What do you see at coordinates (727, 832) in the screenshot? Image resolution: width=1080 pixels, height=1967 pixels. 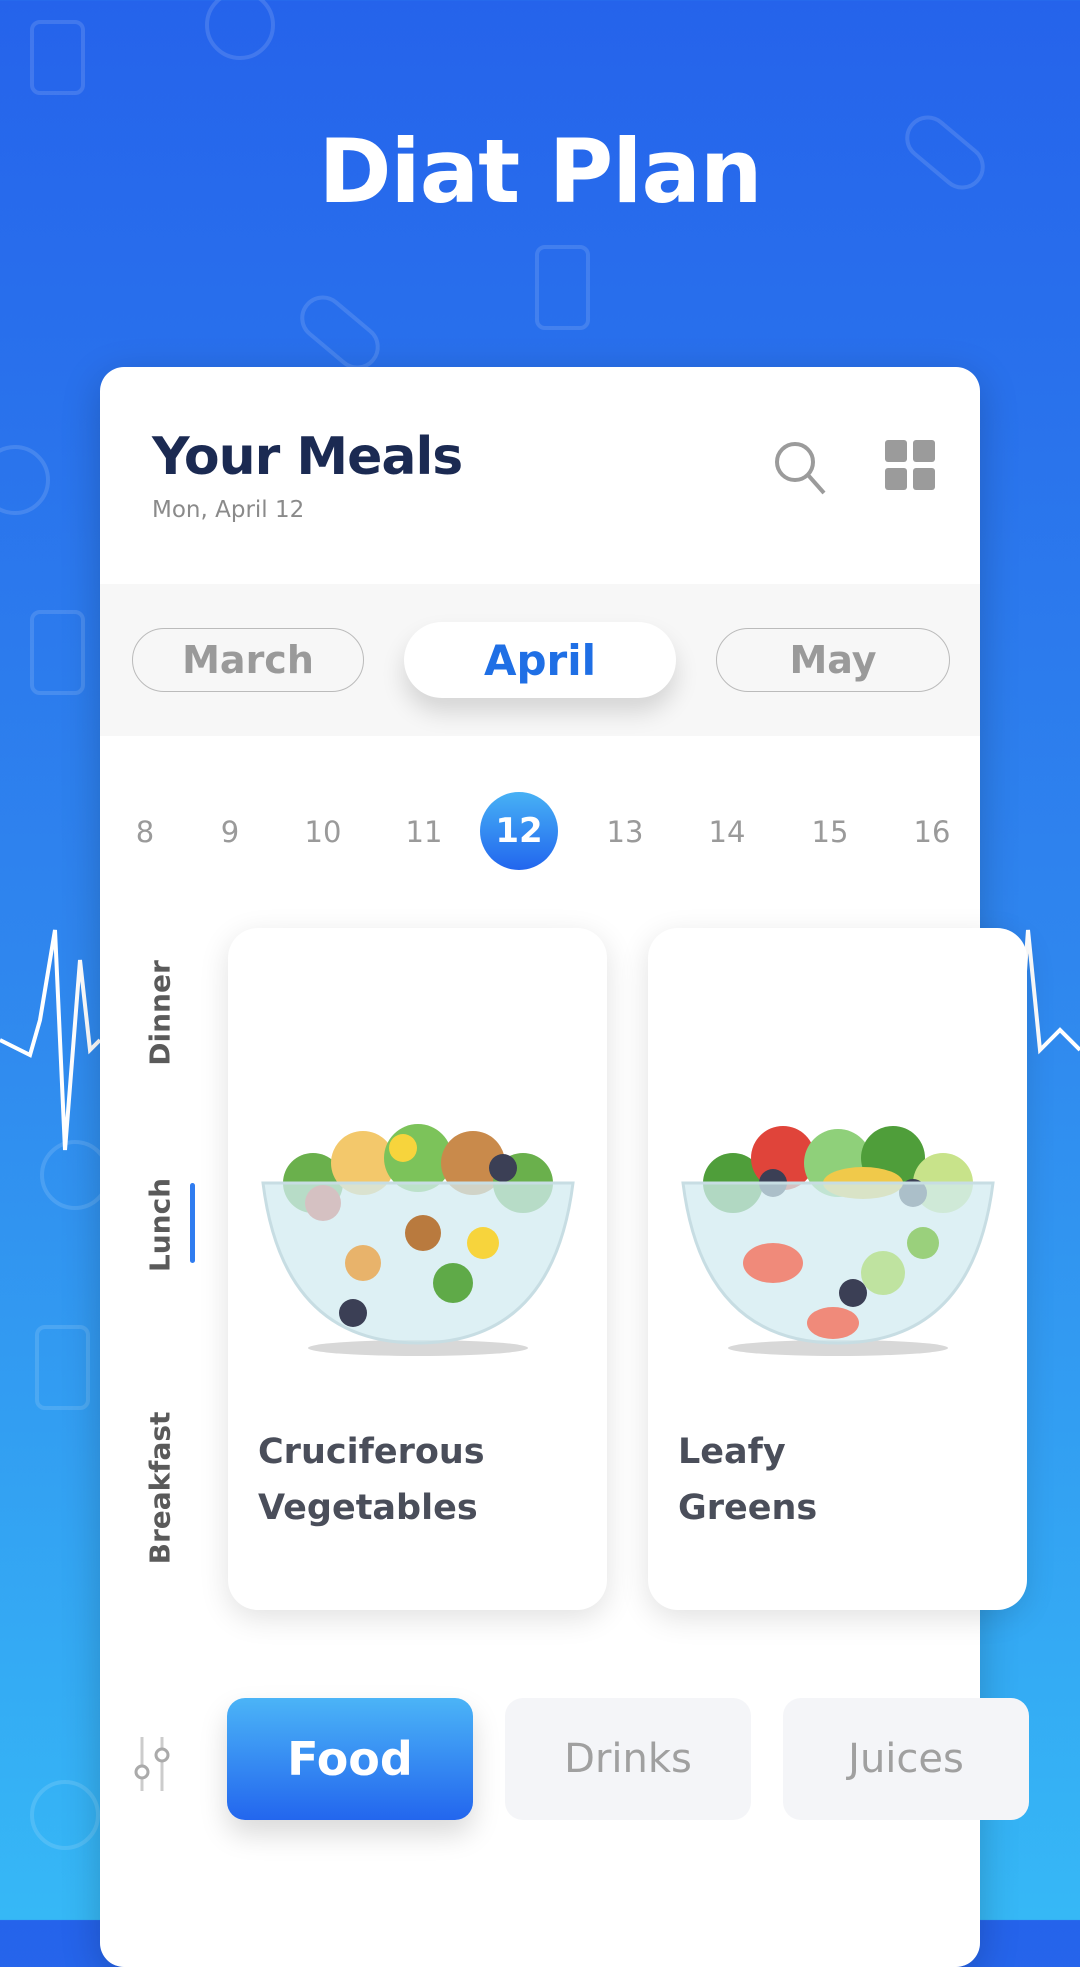 I see `day-14: 14` at bounding box center [727, 832].